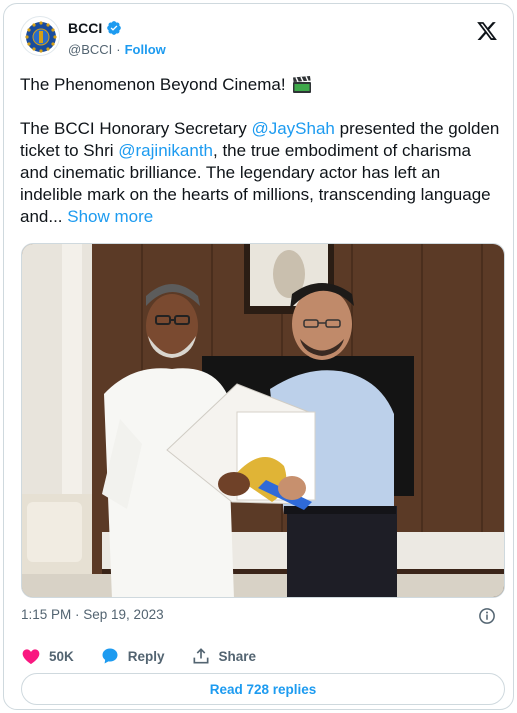 The image size is (517, 713). Describe the element at coordinates (292, 128) in the screenshot. I see `mention-link: @JayShah` at that location.